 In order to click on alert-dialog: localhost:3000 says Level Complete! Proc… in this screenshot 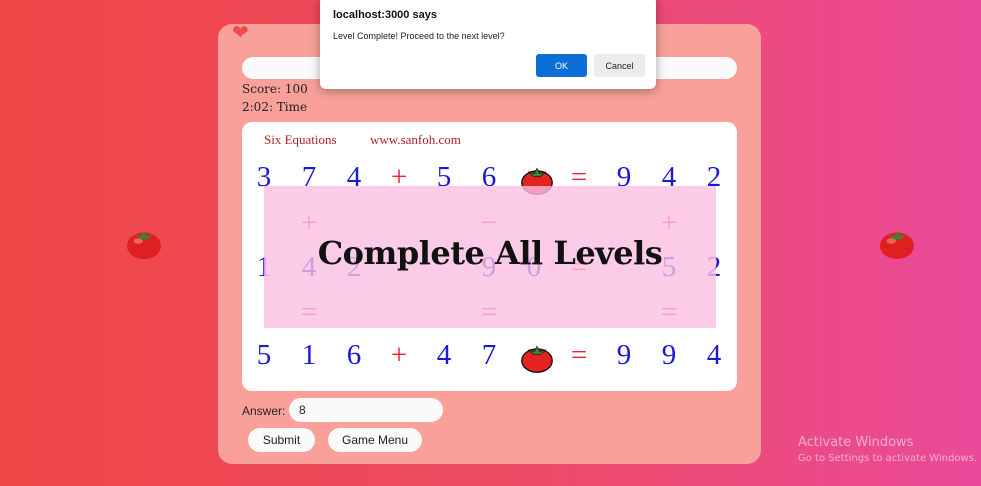, I will do `click(488, 44)`.